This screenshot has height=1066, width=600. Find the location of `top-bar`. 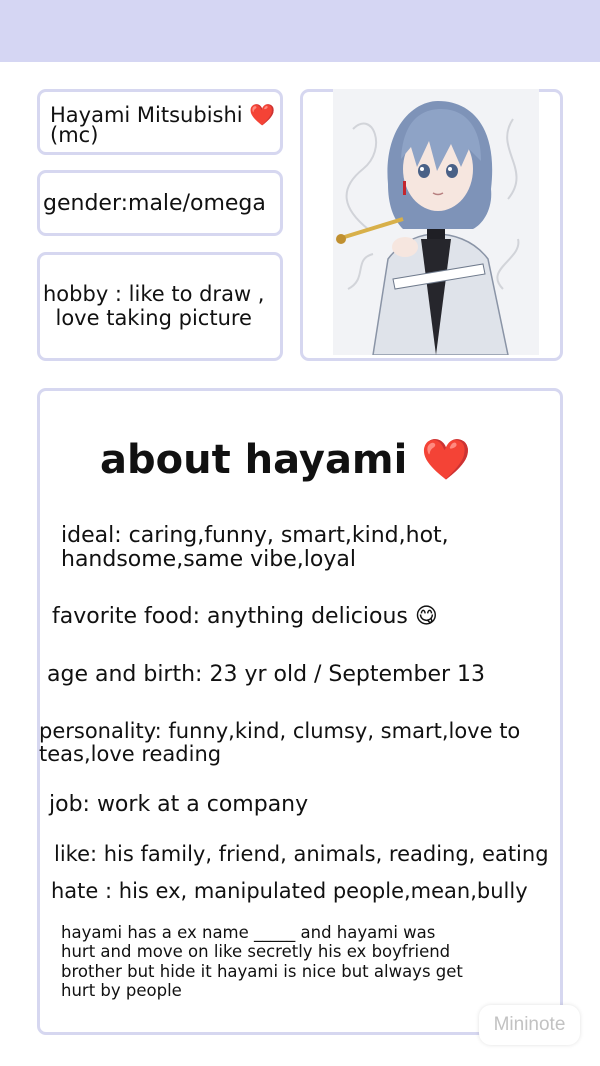

top-bar is located at coordinates (300, 31).